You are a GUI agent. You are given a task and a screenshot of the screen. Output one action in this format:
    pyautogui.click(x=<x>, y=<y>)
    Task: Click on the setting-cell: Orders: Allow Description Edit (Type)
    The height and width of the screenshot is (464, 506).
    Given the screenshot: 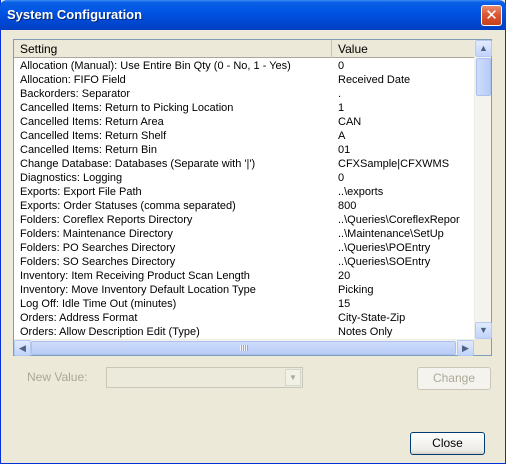 What is the action you would take?
    pyautogui.click(x=110, y=332)
    